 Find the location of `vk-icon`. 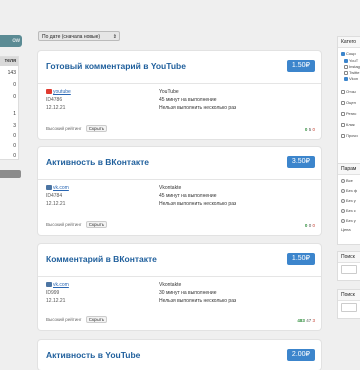

vk-icon is located at coordinates (49, 285).